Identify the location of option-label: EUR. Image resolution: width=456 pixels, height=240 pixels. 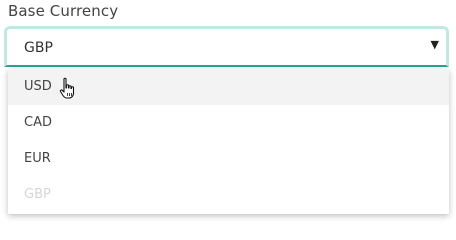
(37, 158).